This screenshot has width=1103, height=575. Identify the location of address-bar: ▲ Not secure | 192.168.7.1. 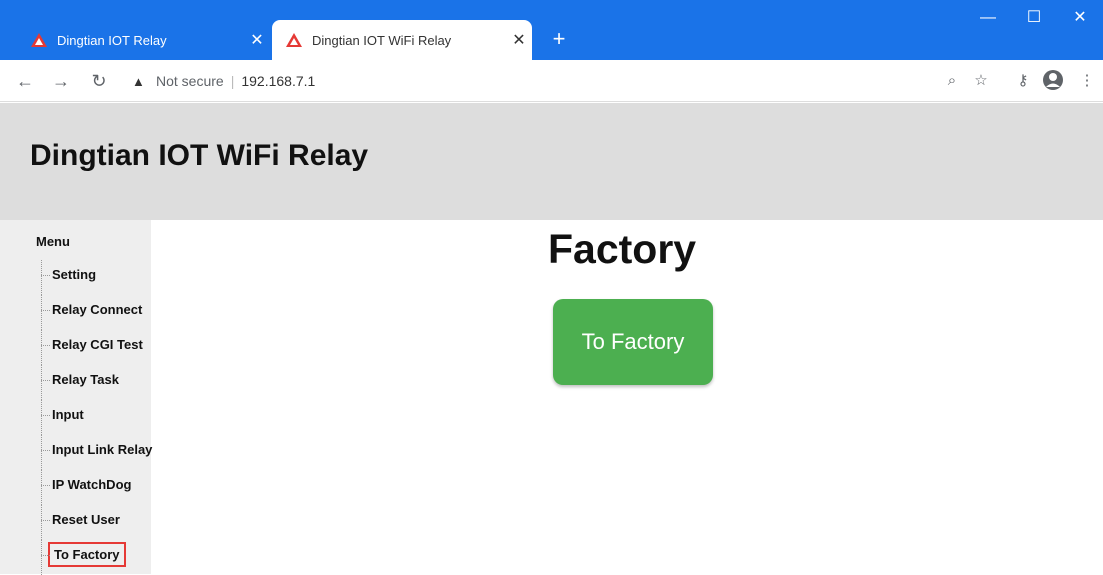
(562, 81).